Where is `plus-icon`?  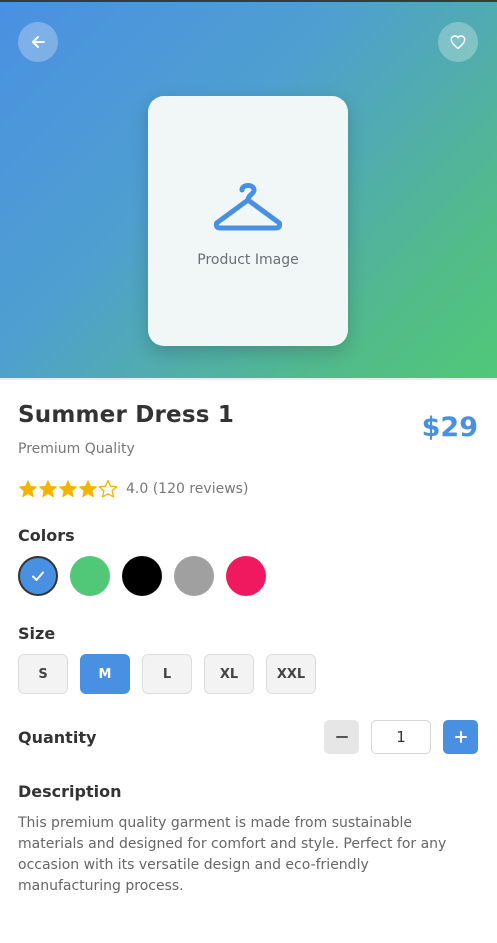 plus-icon is located at coordinates (460, 737).